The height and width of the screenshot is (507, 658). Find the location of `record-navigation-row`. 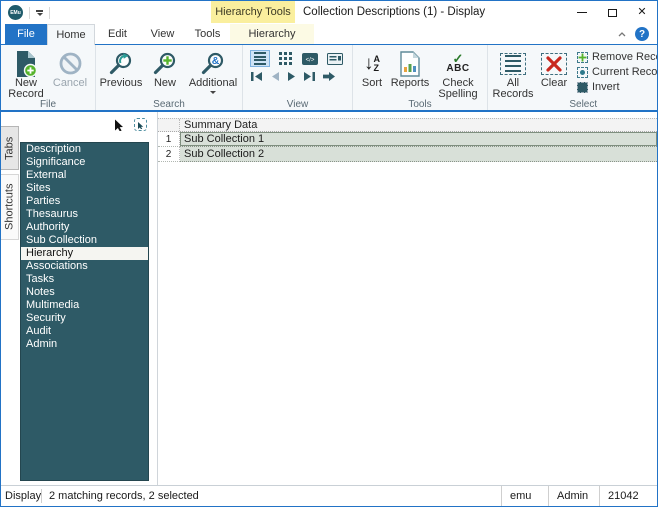

record-navigation-row is located at coordinates (297, 76).